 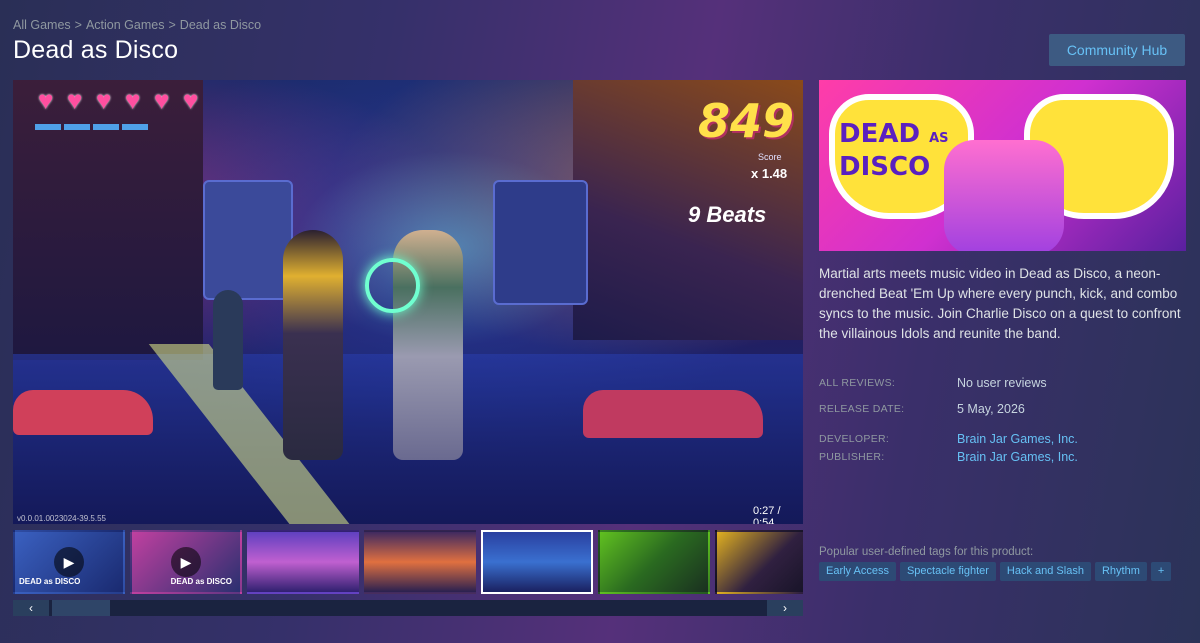 I want to click on hud-score: 849, so click(x=746, y=121).